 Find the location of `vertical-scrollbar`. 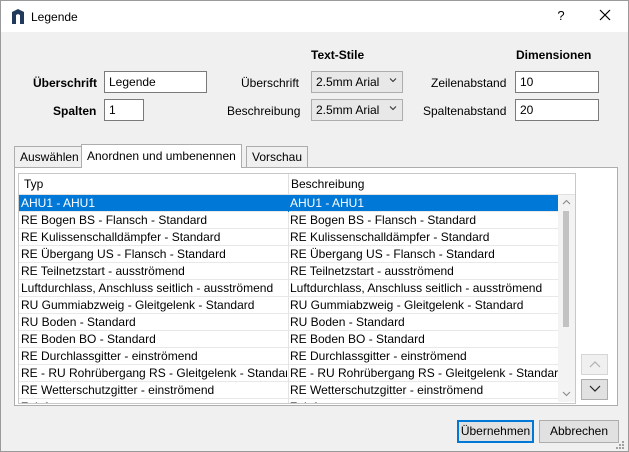

vertical-scrollbar is located at coordinates (566, 298).